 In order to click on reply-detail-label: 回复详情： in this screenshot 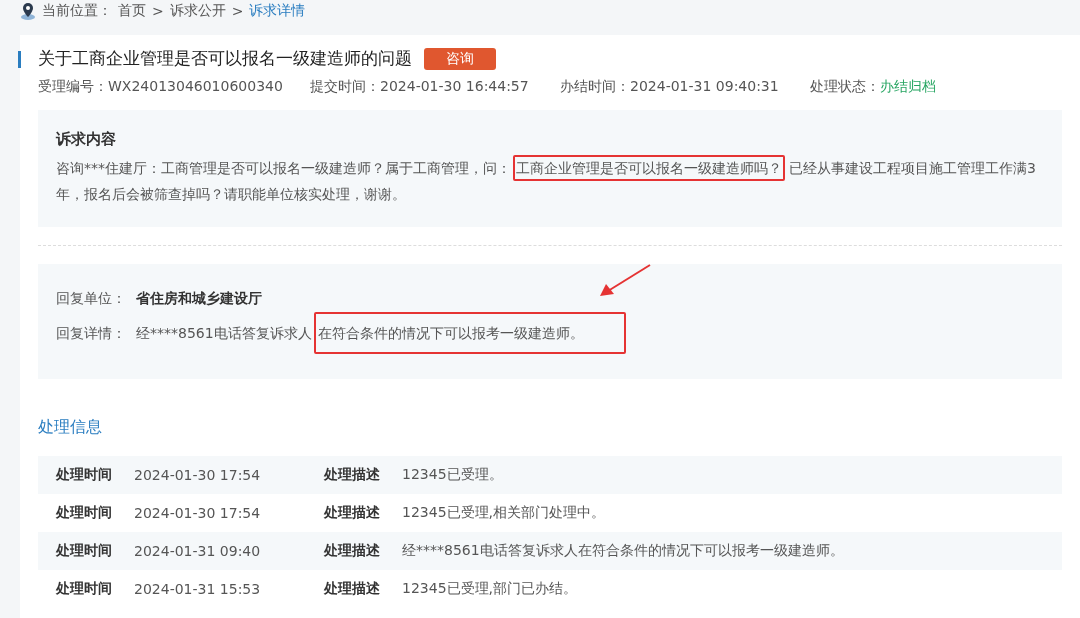, I will do `click(91, 333)`.